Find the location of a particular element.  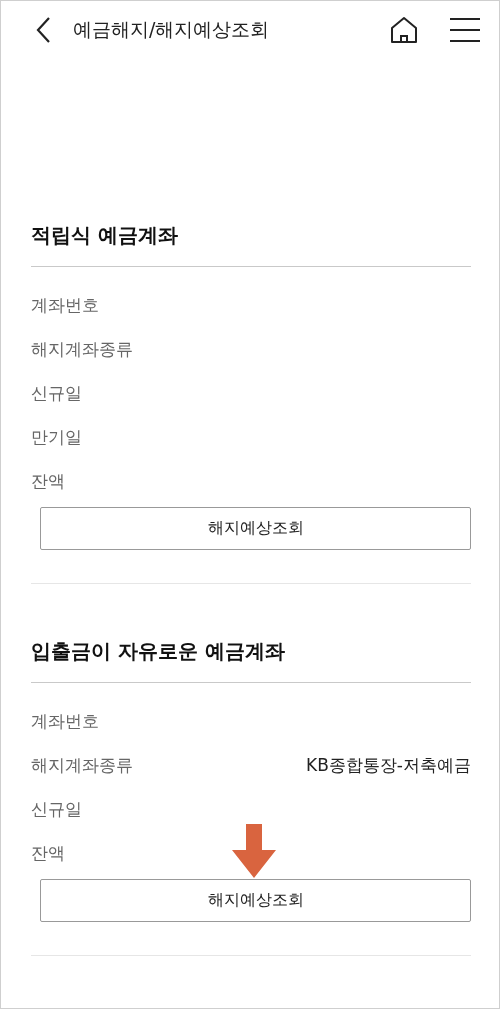

page-title: 예금해지/해지예상조회 is located at coordinates (172, 29).